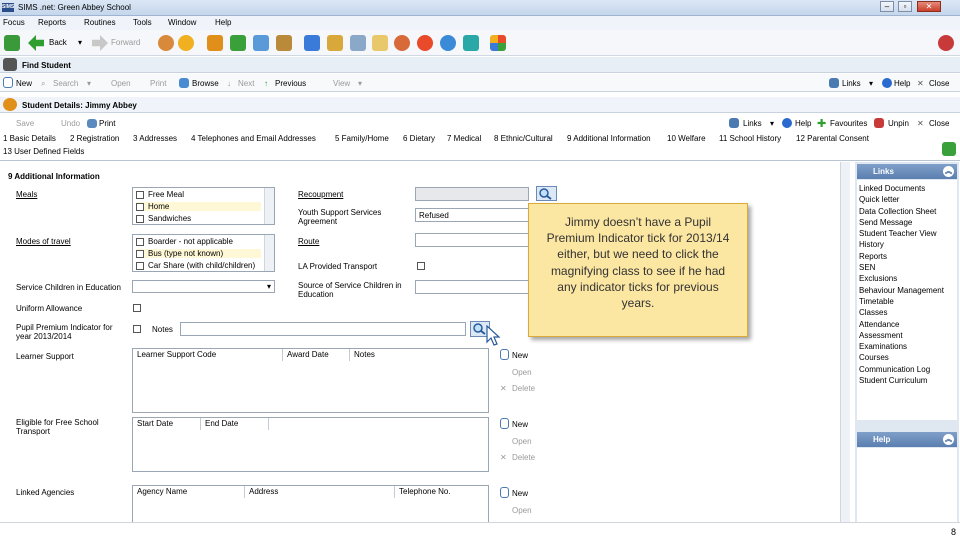  Describe the element at coordinates (908, 346) in the screenshot. I see `link-examinations: Examinations` at that location.